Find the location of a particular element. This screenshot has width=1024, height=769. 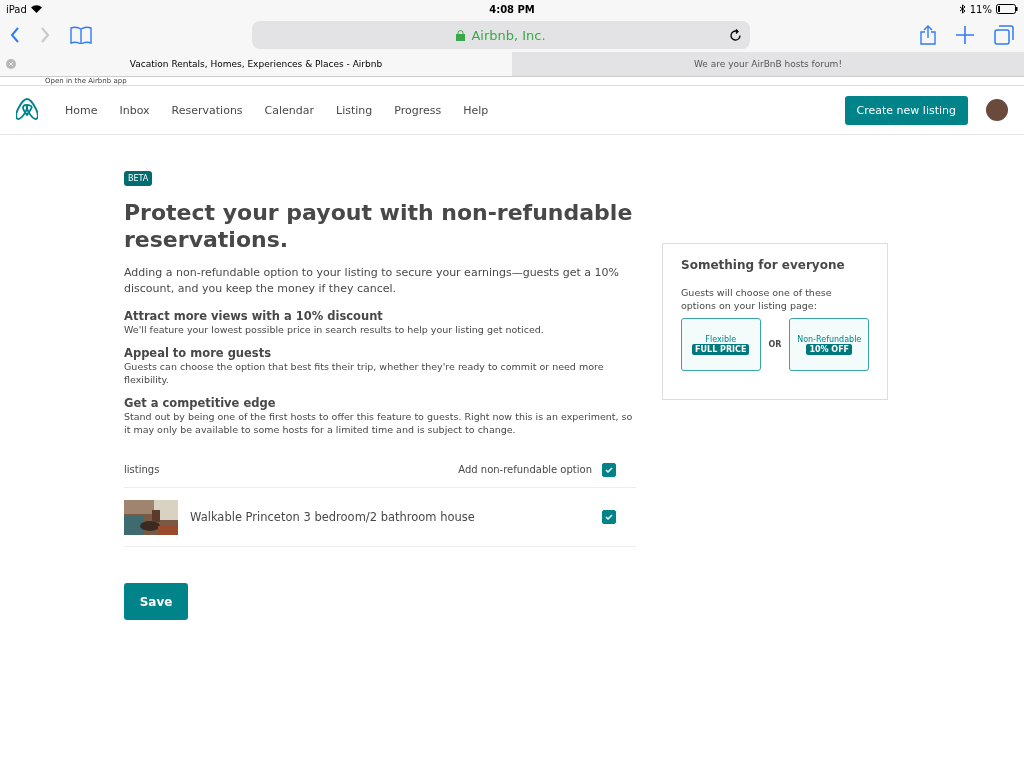

page-title: Protect your payout with non-refundable reservations. is located at coordinates (379, 226).